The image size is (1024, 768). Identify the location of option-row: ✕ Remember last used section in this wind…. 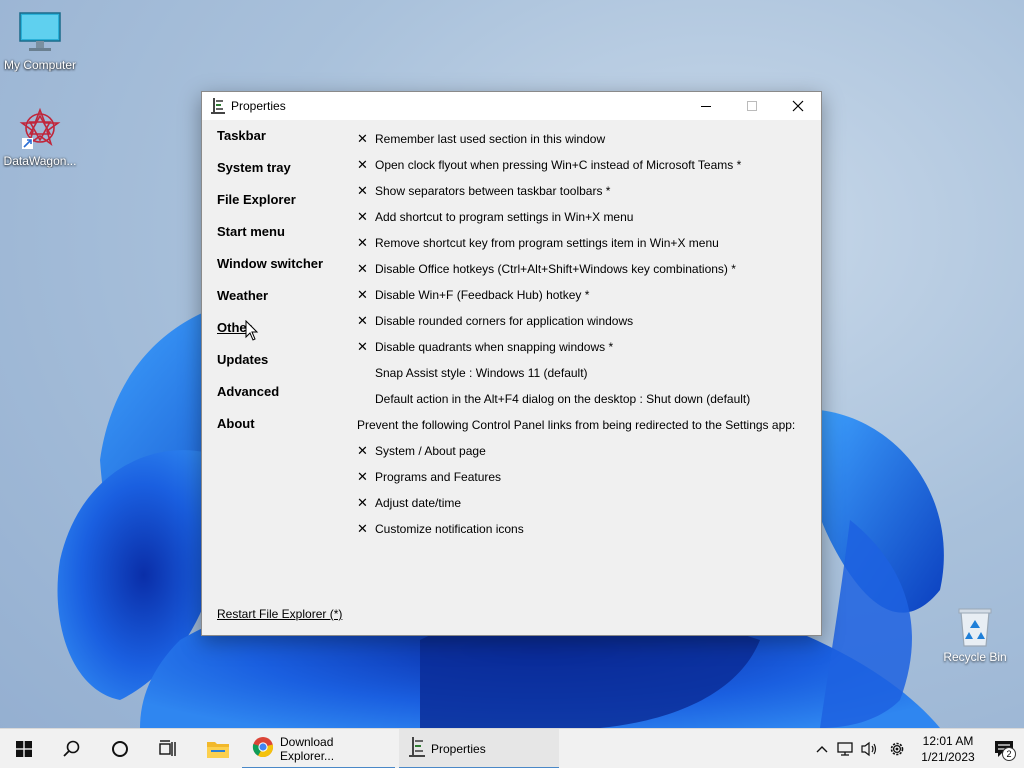
(584, 139).